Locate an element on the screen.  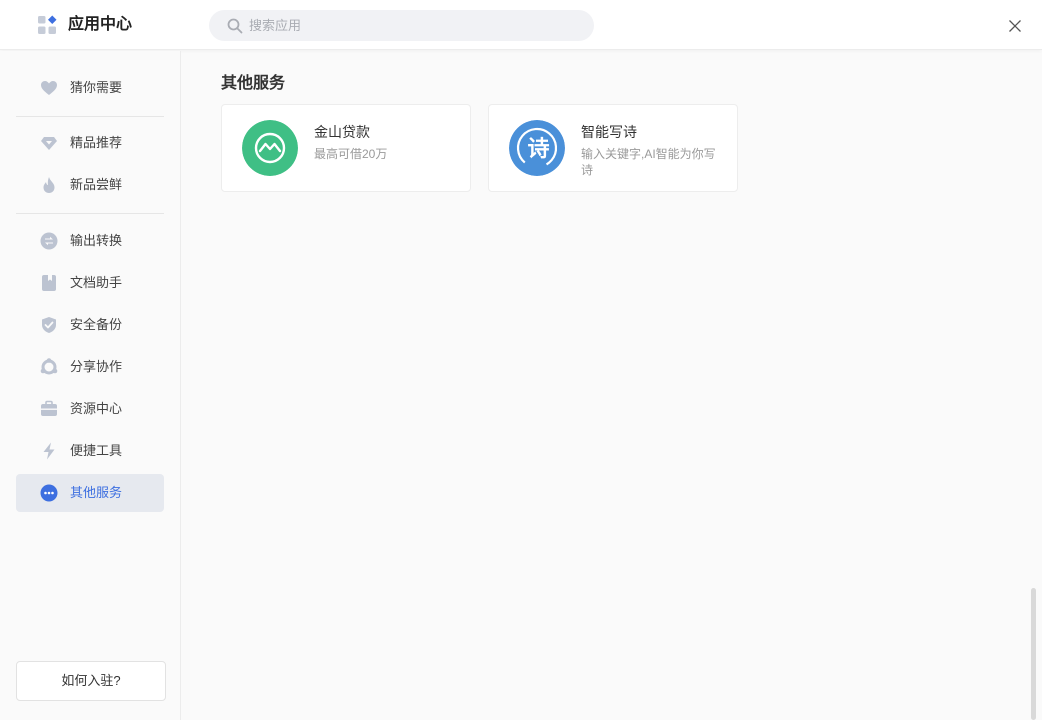
app-card-poem: 诗 智能写诗 输入关键字,AI智能为你写诗 is located at coordinates (613, 148).